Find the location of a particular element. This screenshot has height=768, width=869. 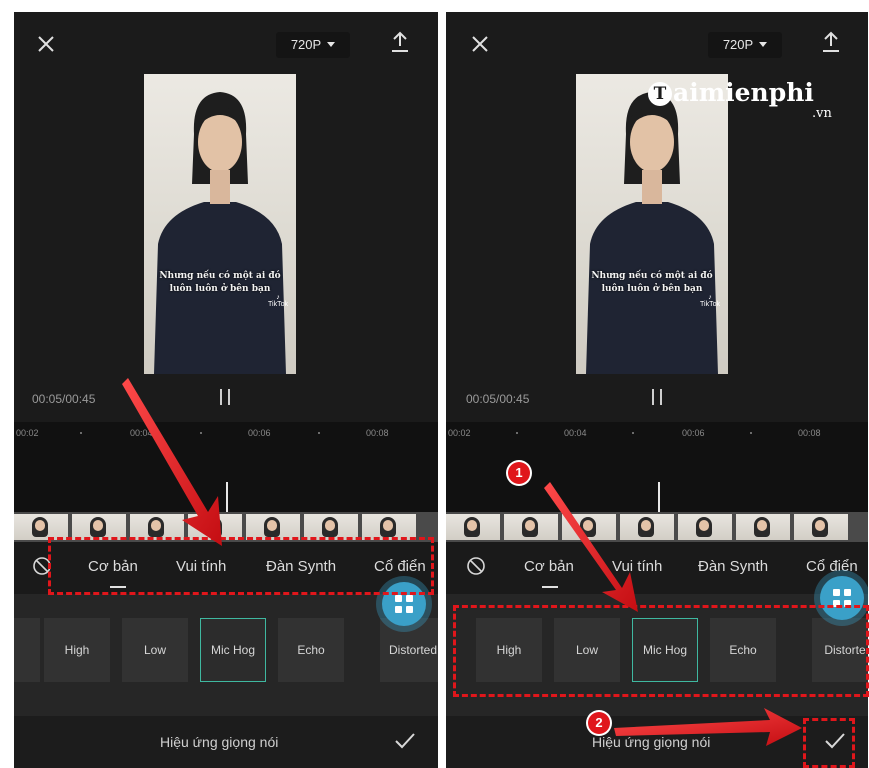

effect-distorted: Distorted is located at coordinates (409, 650).